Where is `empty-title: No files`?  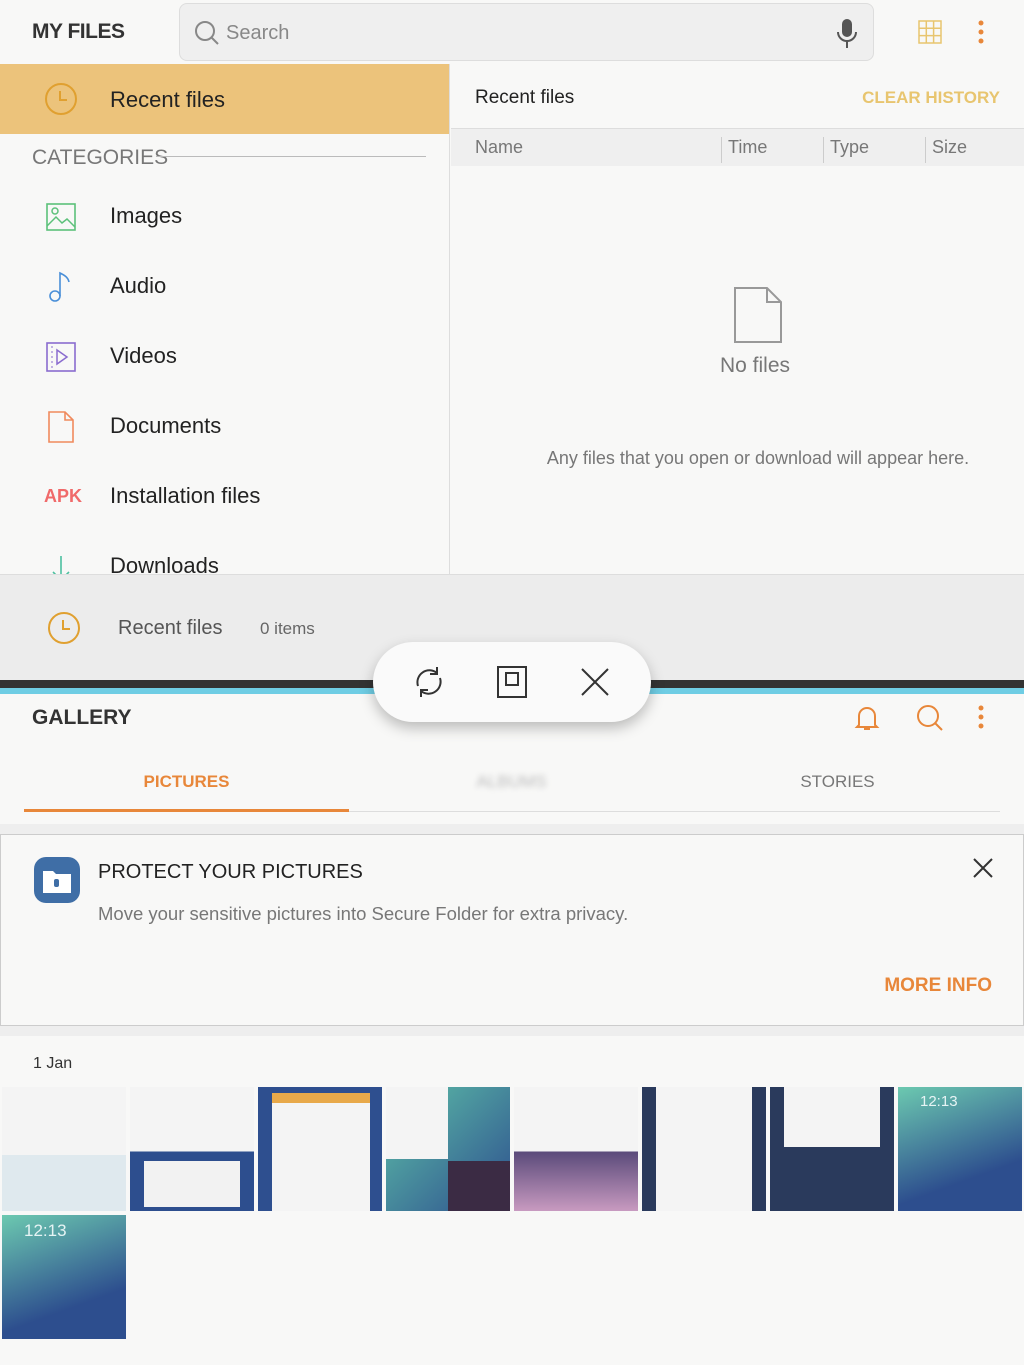
empty-title: No files is located at coordinates (755, 365).